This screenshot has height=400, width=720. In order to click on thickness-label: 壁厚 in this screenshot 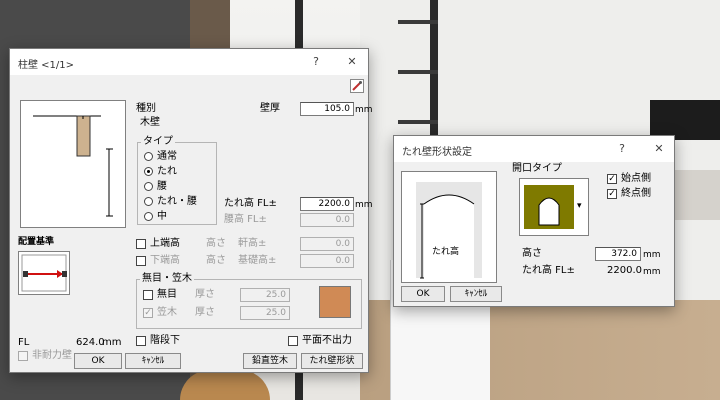, I will do `click(270, 108)`.